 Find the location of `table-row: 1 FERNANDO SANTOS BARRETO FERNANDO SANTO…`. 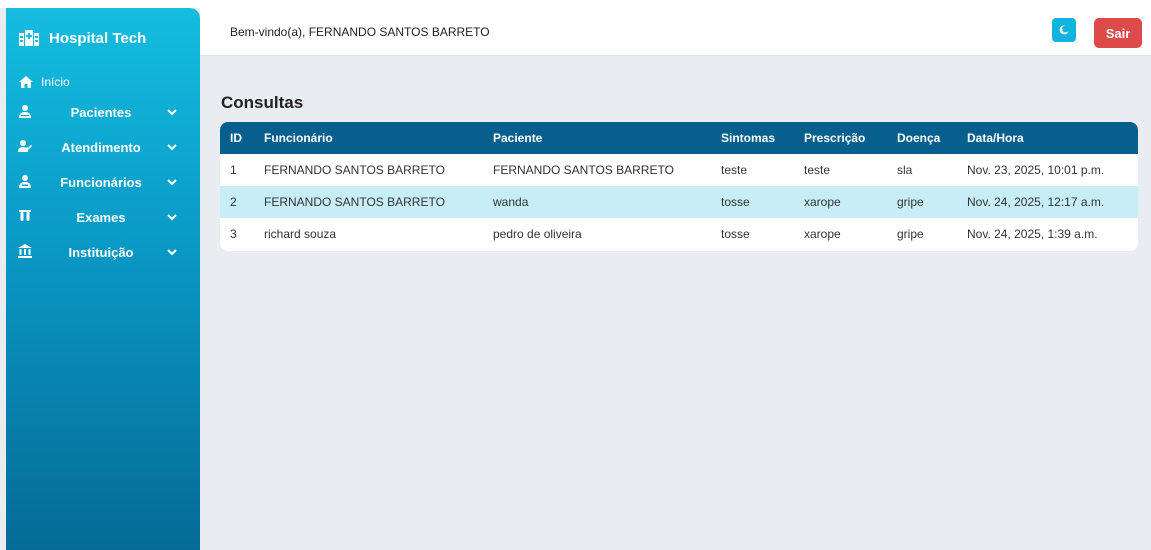

table-row: 1 FERNANDO SANTOS BARRETO FERNANDO SANTO… is located at coordinates (679, 170).